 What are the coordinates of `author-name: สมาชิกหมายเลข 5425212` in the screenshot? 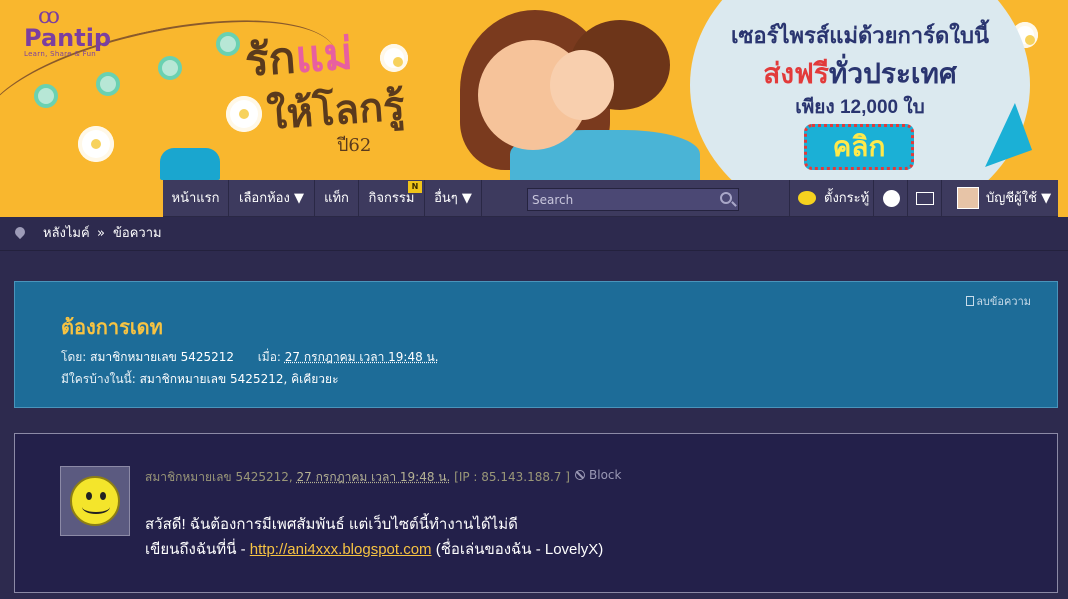 It's located at (162, 357).